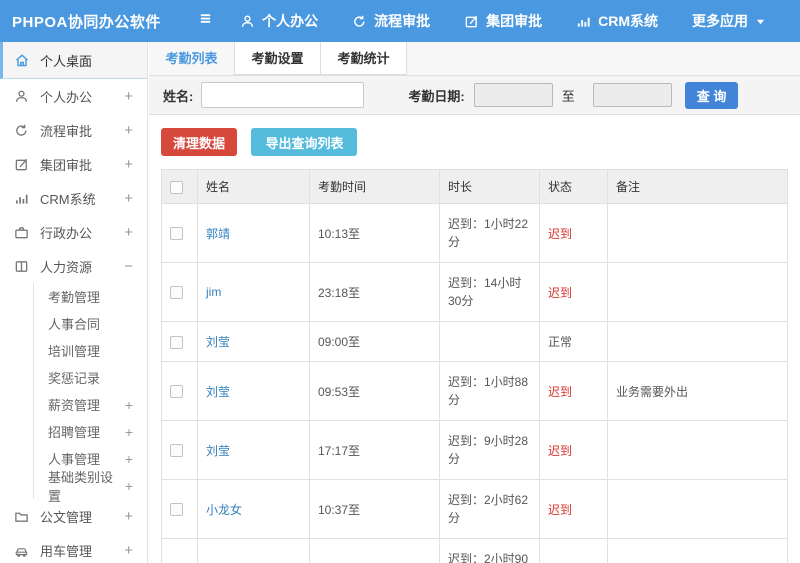 Image resolution: width=800 pixels, height=563 pixels. Describe the element at coordinates (192, 58) in the screenshot. I see `tab-attendance-list: 考勤列表` at that location.